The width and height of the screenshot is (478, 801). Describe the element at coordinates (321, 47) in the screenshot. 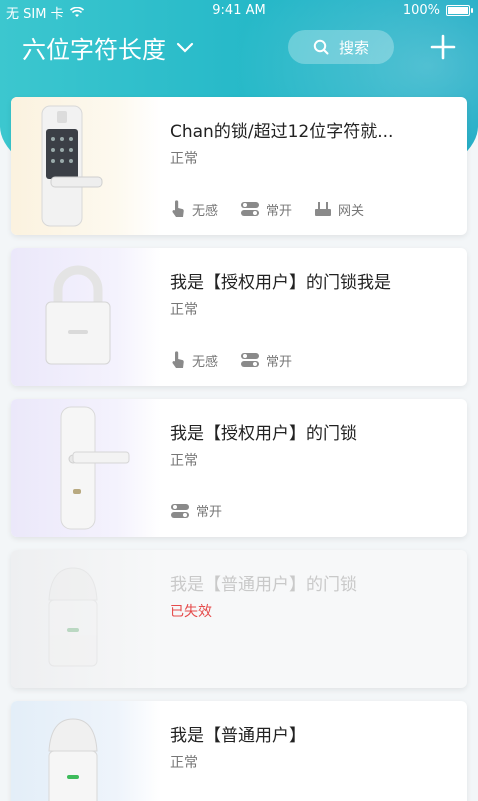

I see `search-icon` at that location.